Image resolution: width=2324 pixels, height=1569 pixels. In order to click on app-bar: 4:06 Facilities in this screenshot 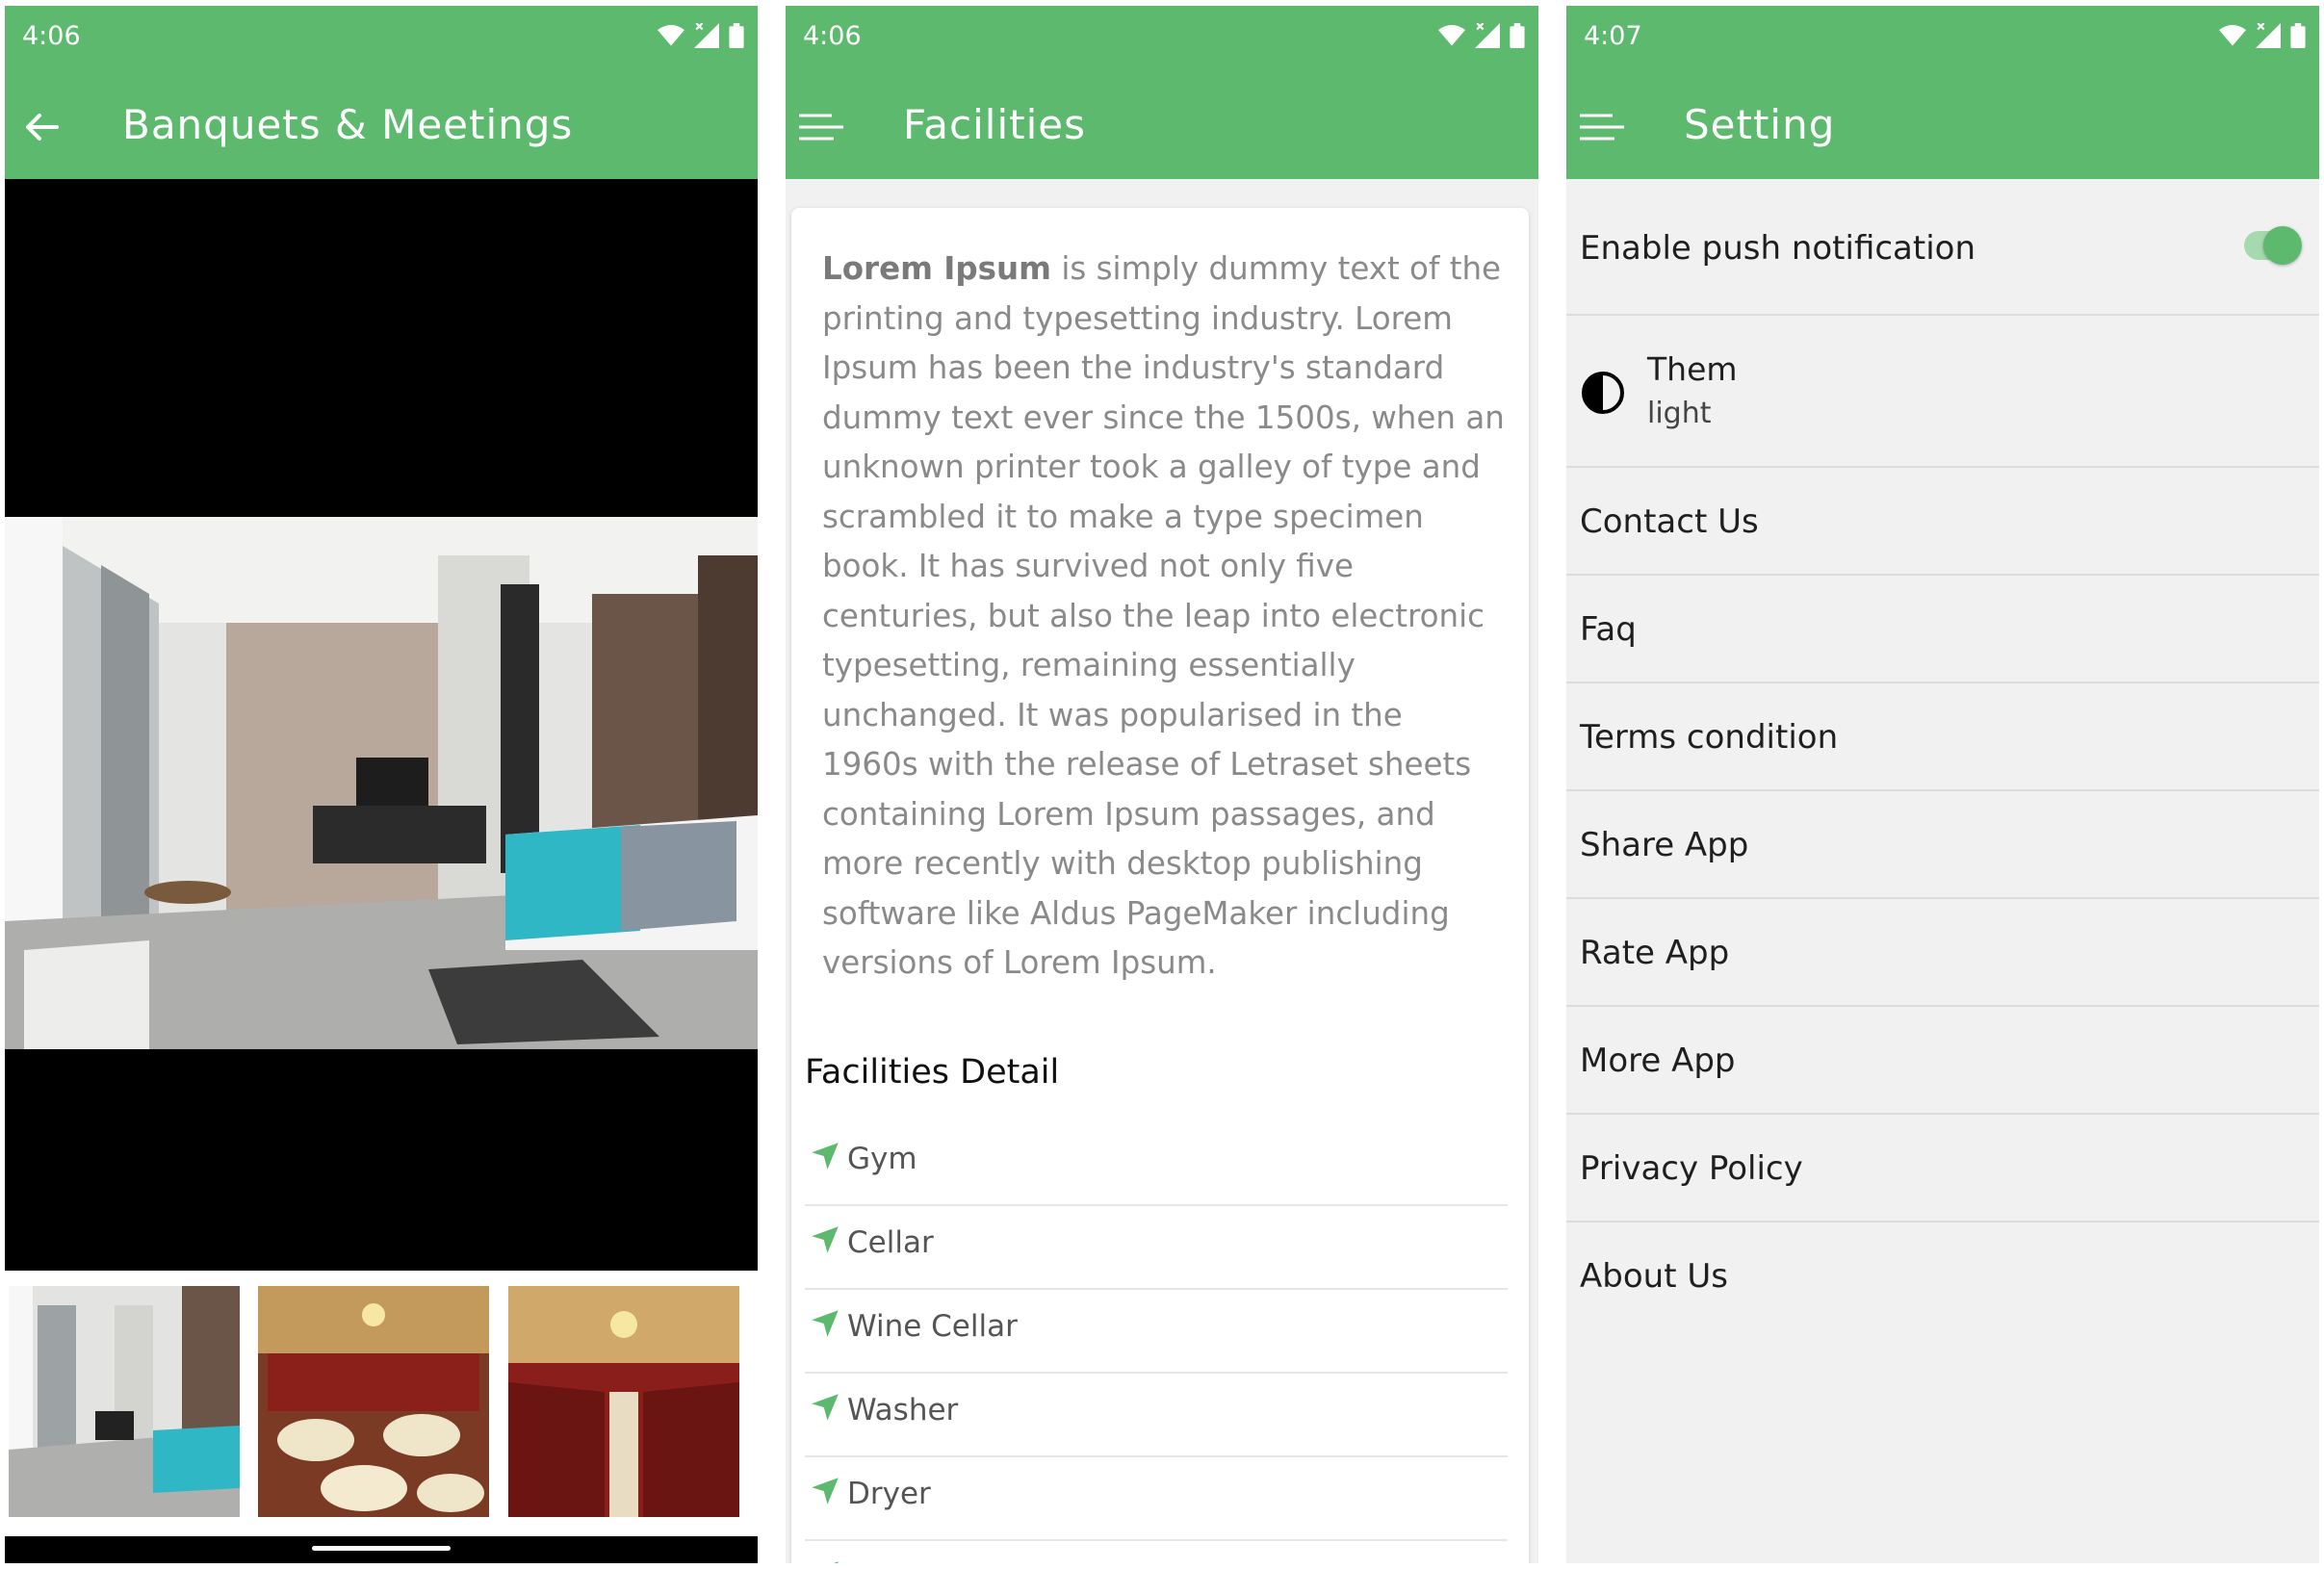, I will do `click(1162, 92)`.